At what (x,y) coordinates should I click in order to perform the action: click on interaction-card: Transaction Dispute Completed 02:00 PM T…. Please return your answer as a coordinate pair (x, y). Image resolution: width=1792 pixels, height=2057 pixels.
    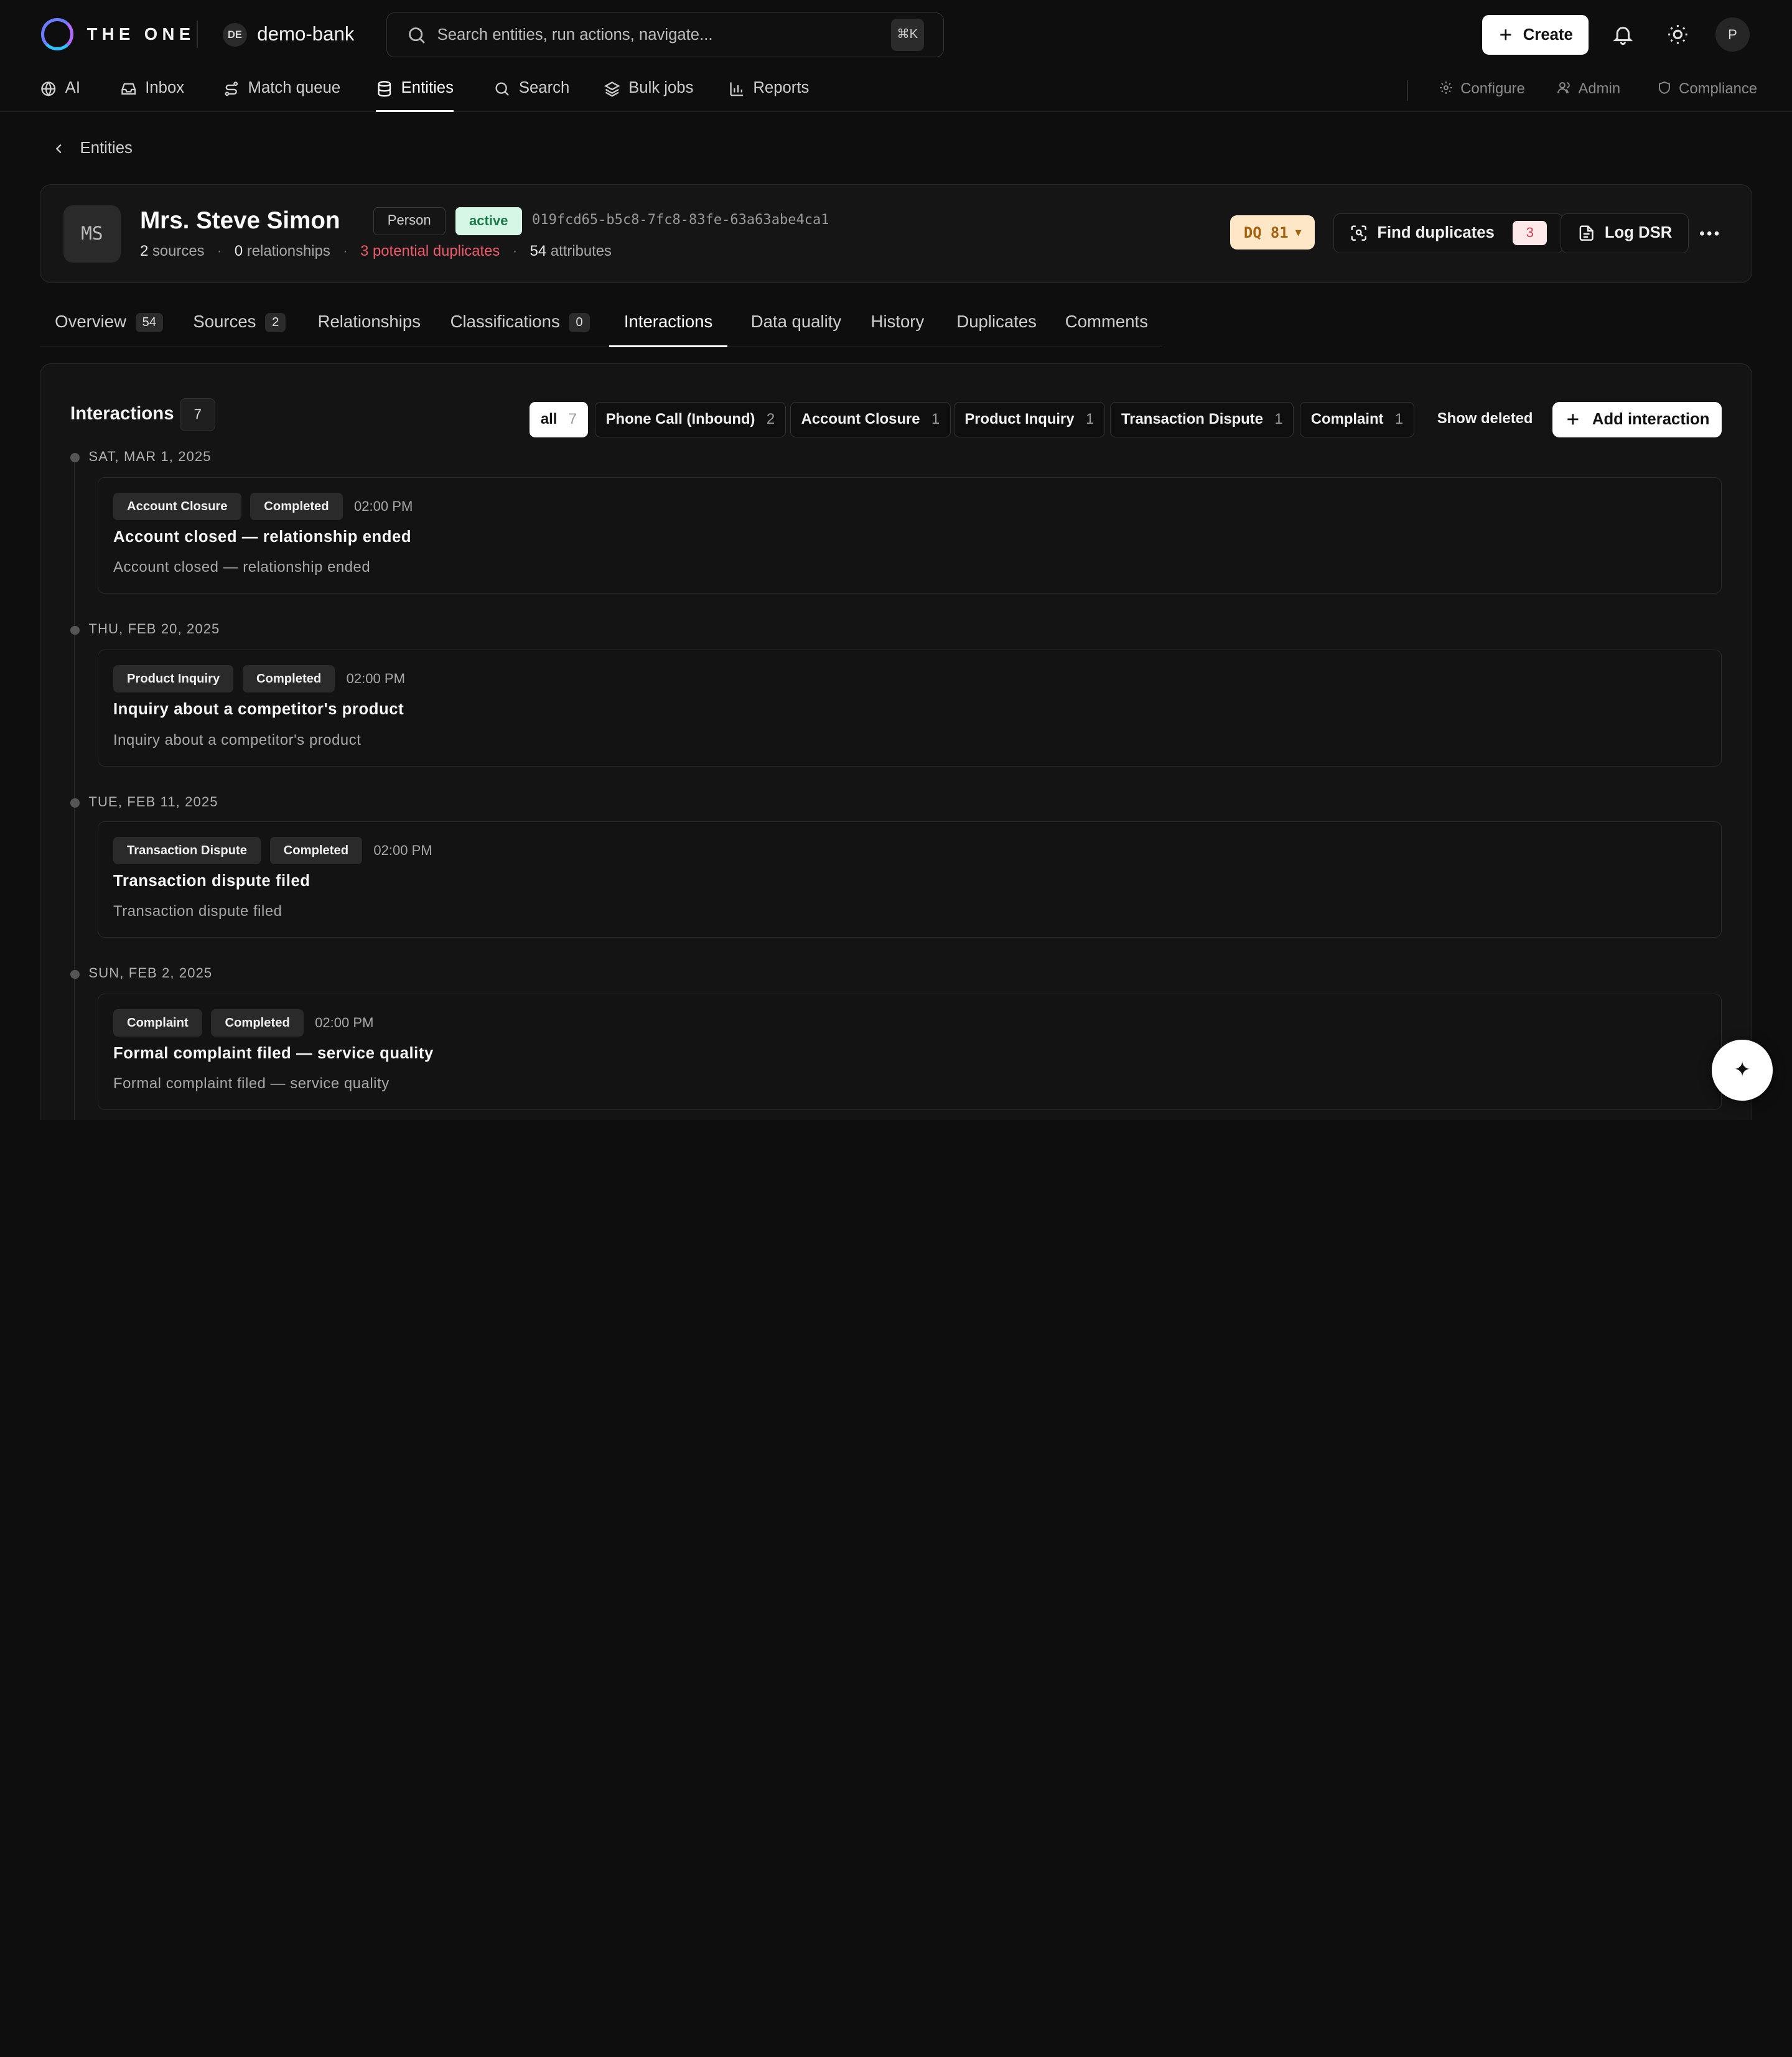
    Looking at the image, I should click on (910, 879).